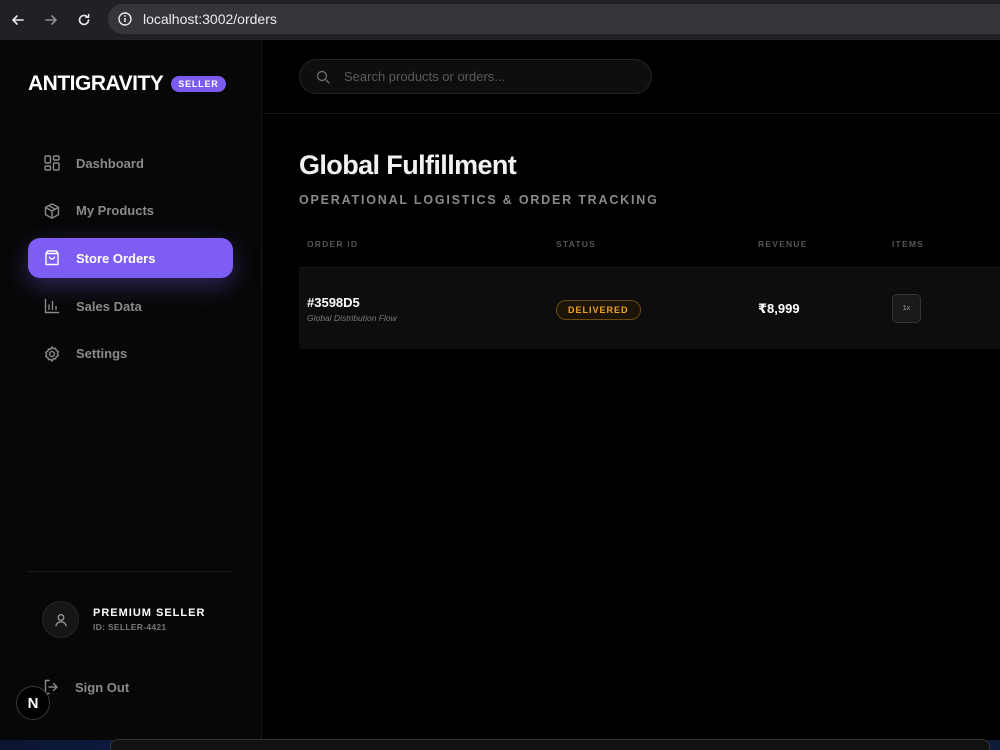 This screenshot has height=750, width=1000. What do you see at coordinates (130, 627) in the screenshot?
I see `profile-id: ID: SELLER-4421` at bounding box center [130, 627].